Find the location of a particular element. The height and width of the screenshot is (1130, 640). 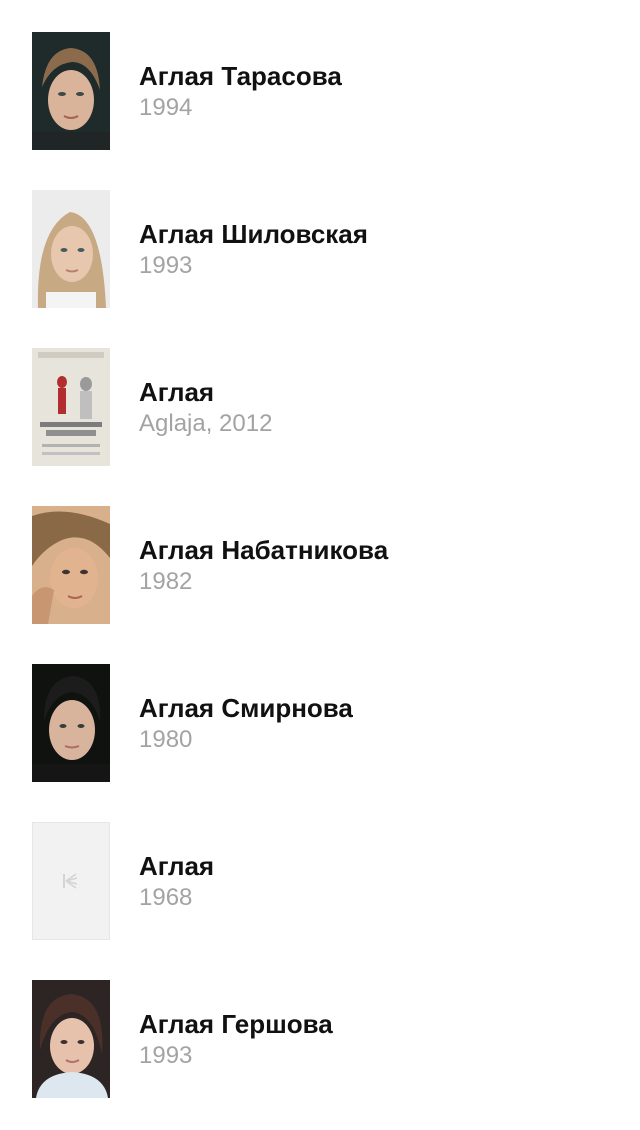

result-subtitle: 1994 is located at coordinates (166, 107).